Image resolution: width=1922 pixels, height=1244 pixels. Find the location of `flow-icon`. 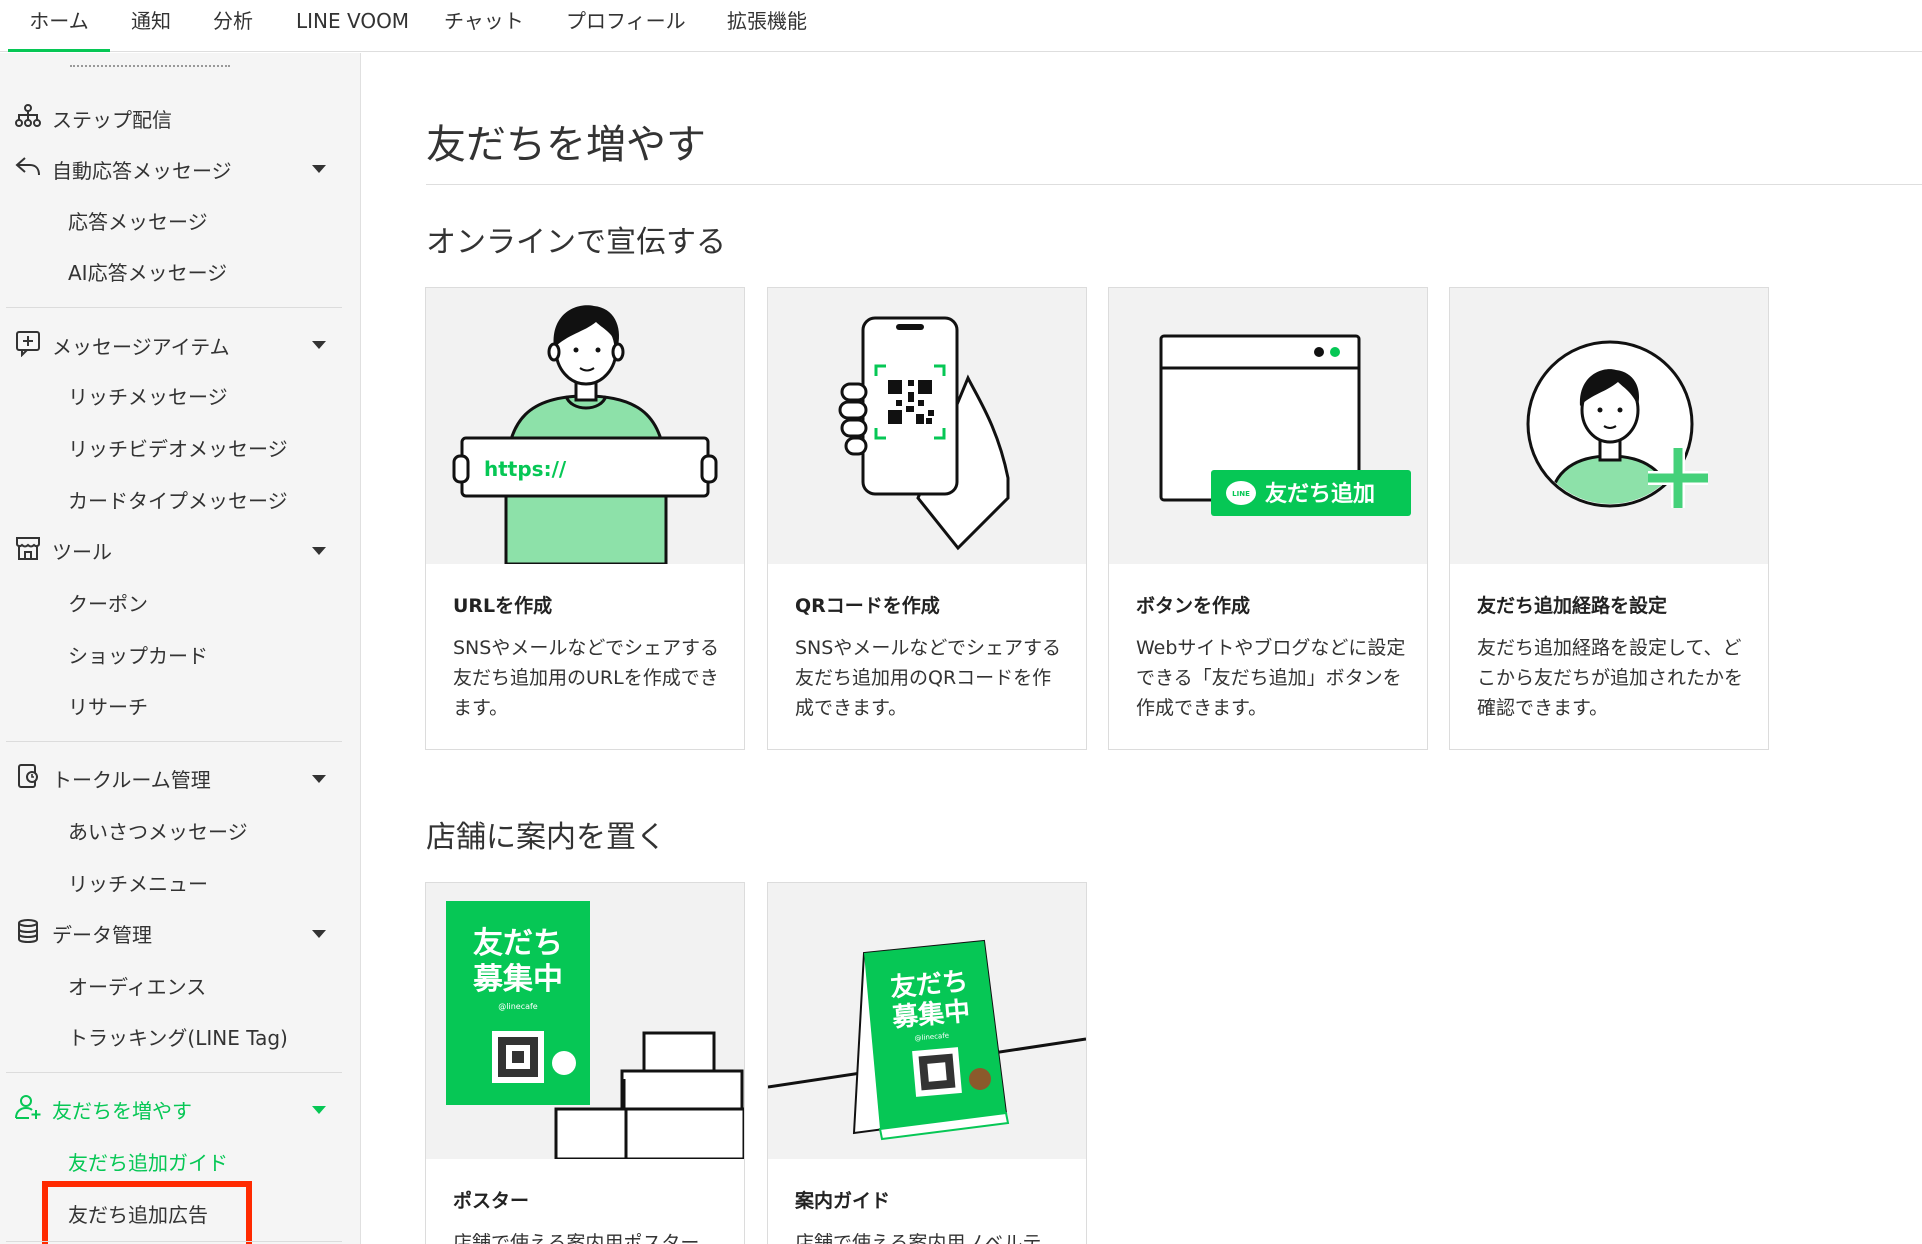

flow-icon is located at coordinates (28, 115).